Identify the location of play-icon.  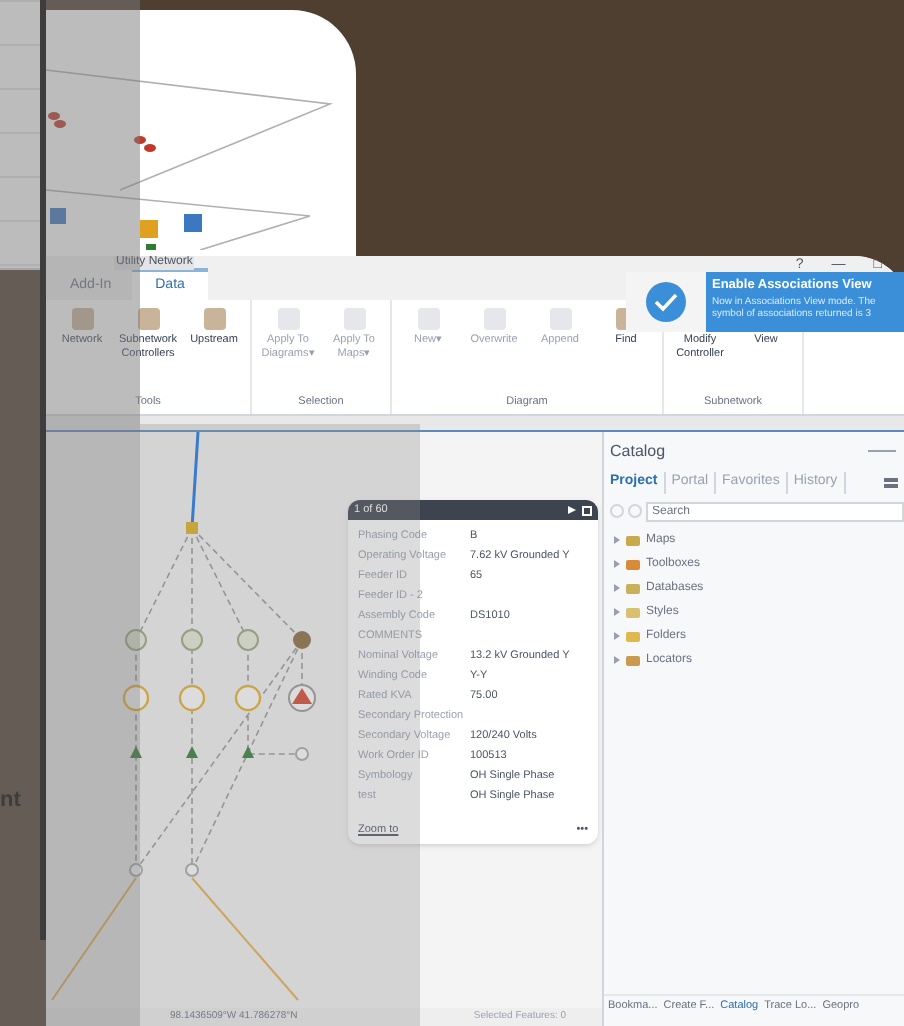
(572, 509).